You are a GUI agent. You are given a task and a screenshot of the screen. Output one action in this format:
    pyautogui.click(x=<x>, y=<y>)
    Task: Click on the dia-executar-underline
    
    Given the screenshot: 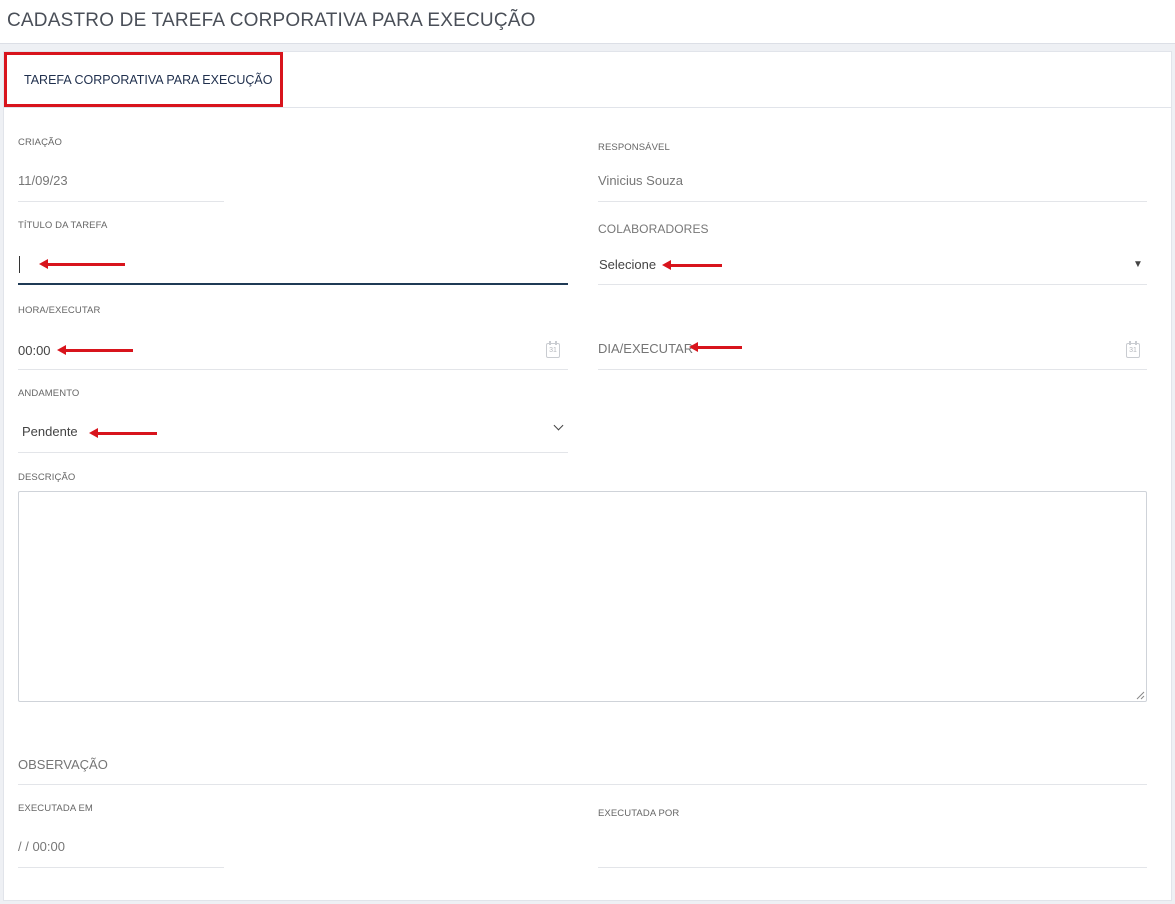 What is the action you would take?
    pyautogui.click(x=872, y=369)
    